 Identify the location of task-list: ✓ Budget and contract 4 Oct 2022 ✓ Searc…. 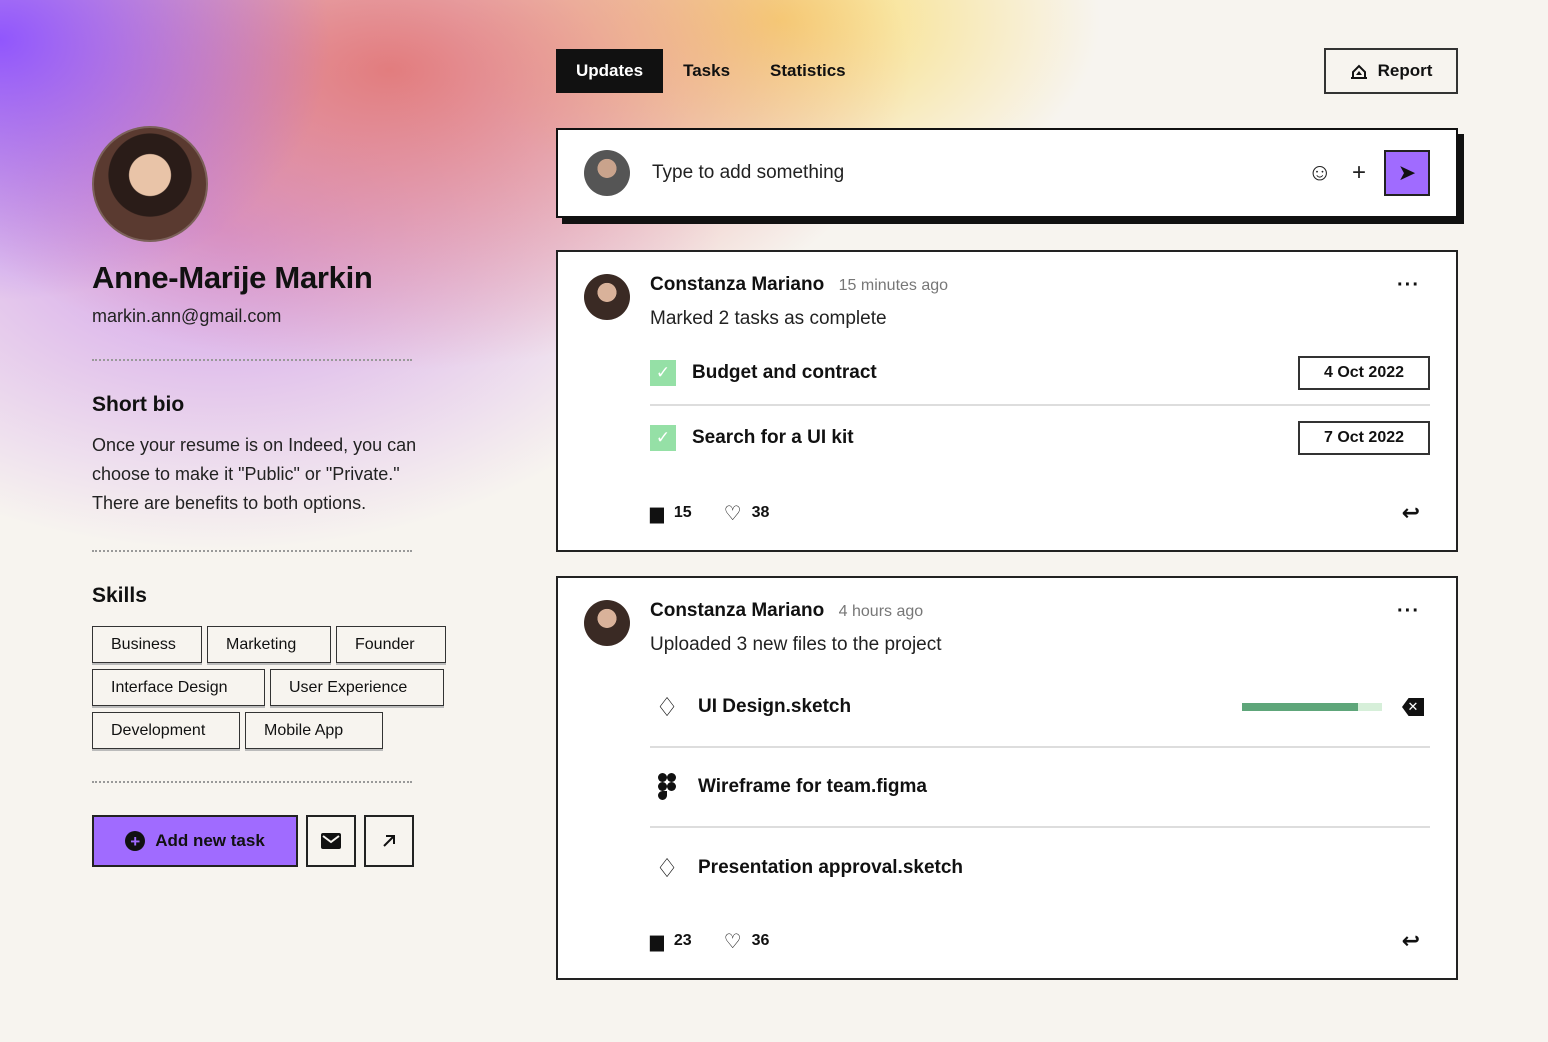
(1007, 406).